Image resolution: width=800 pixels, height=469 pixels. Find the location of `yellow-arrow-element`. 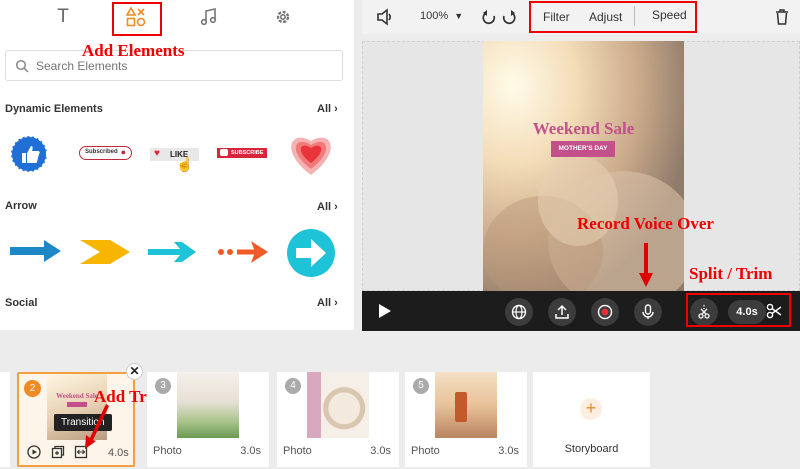

yellow-arrow-element is located at coordinates (106, 252).